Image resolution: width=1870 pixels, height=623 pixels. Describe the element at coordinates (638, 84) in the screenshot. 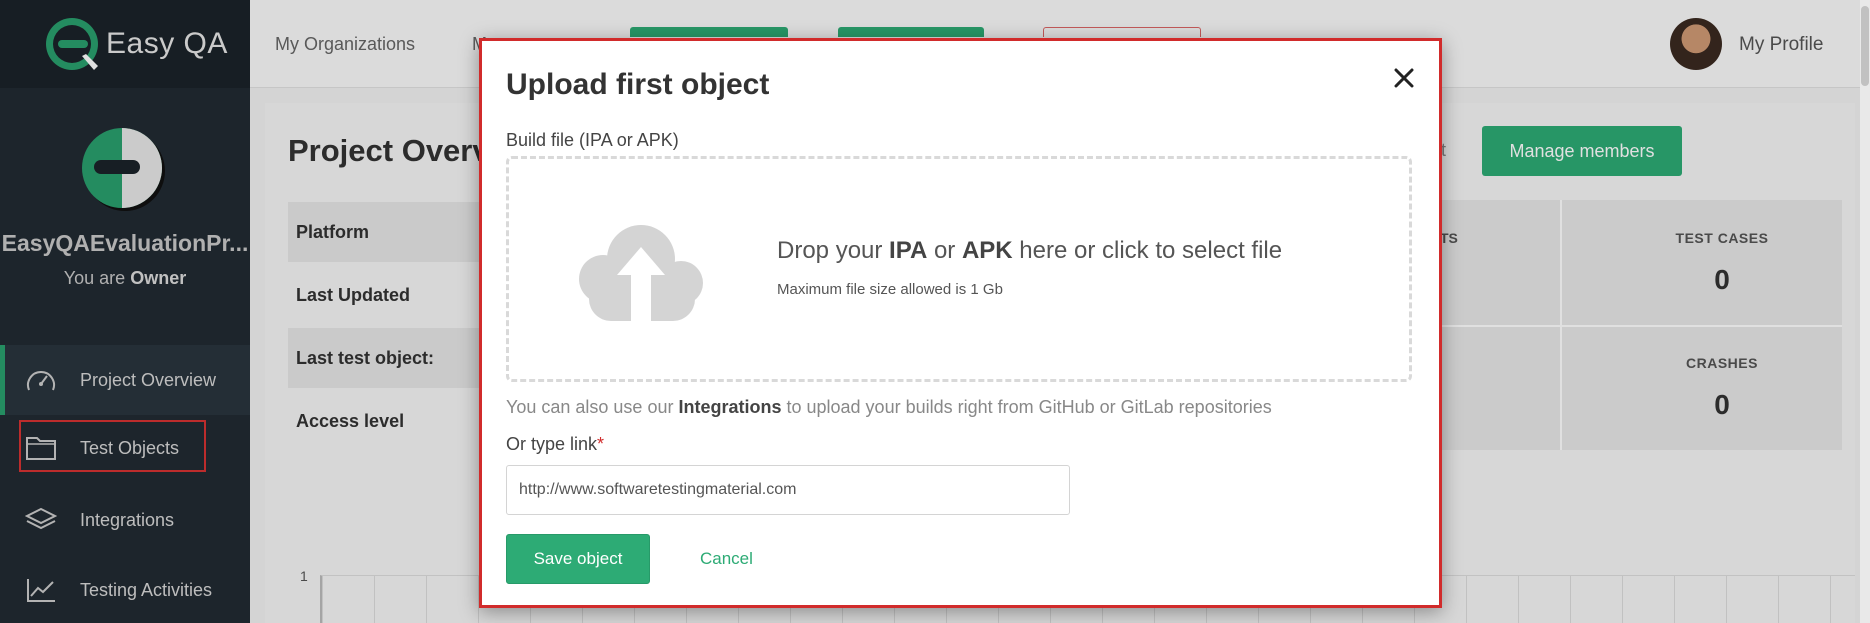

I see `modal-title: Upload first object` at that location.